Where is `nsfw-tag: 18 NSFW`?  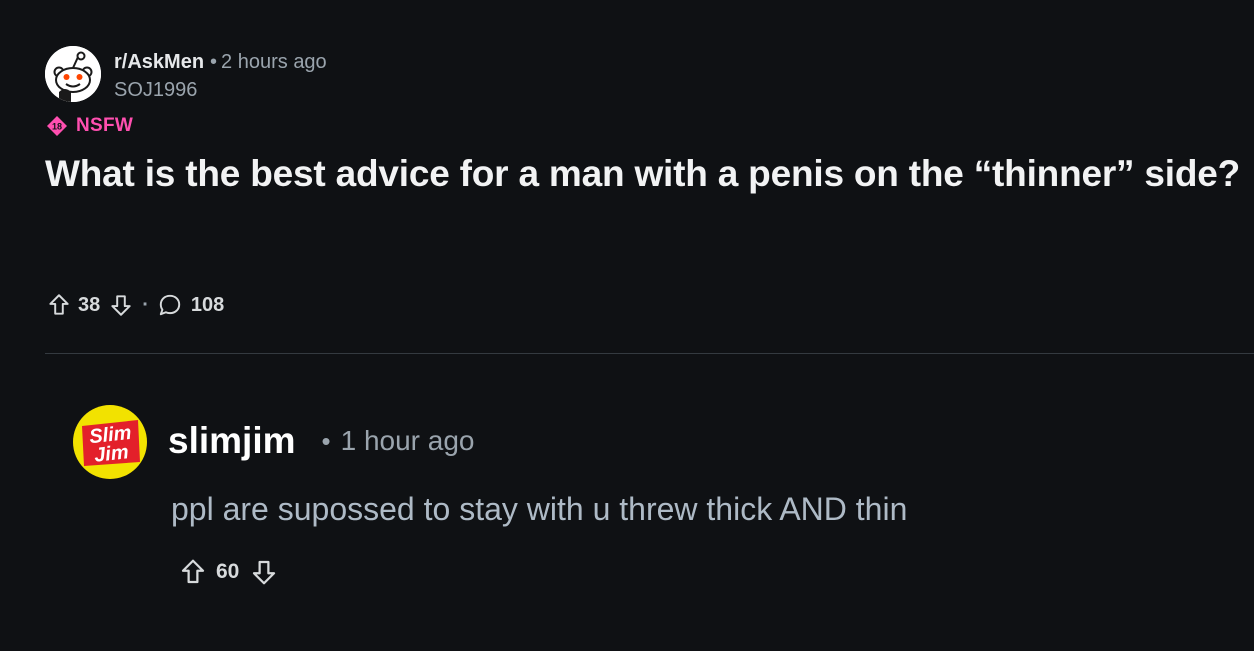
nsfw-tag: 18 NSFW is located at coordinates (89, 126).